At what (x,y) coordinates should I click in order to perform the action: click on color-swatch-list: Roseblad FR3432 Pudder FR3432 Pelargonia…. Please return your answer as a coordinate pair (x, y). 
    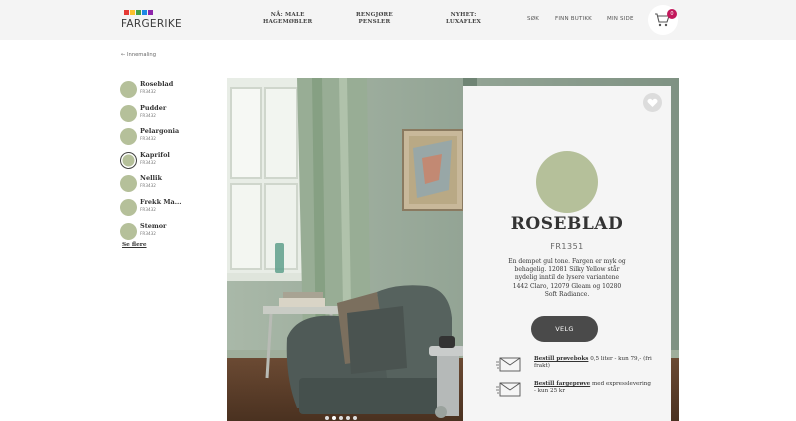
    Looking at the image, I should click on (167, 160).